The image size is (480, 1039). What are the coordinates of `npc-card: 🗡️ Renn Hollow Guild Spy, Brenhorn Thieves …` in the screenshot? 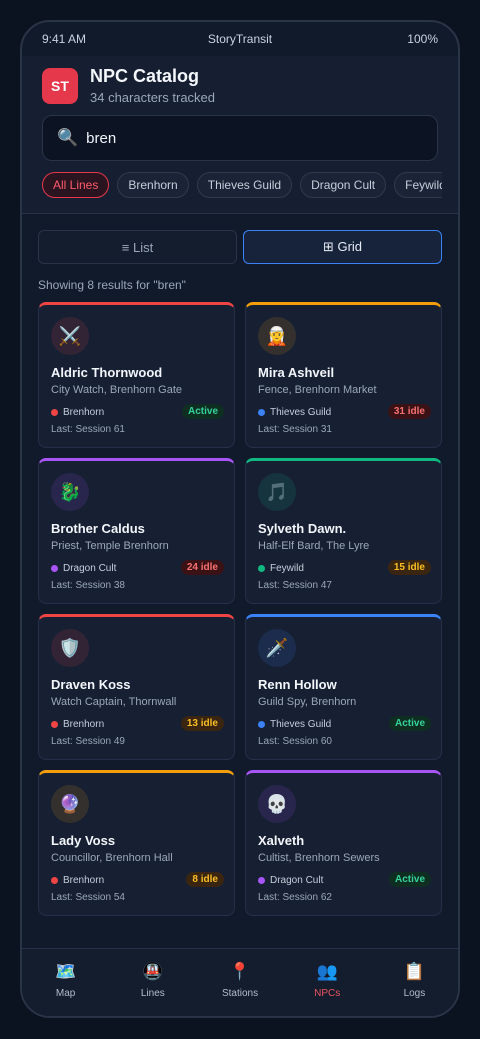 It's located at (343, 687).